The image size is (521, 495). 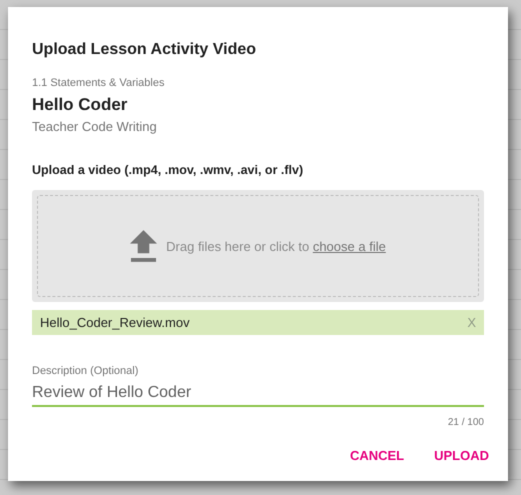 What do you see at coordinates (471, 322) in the screenshot?
I see `remove-file-button: X` at bounding box center [471, 322].